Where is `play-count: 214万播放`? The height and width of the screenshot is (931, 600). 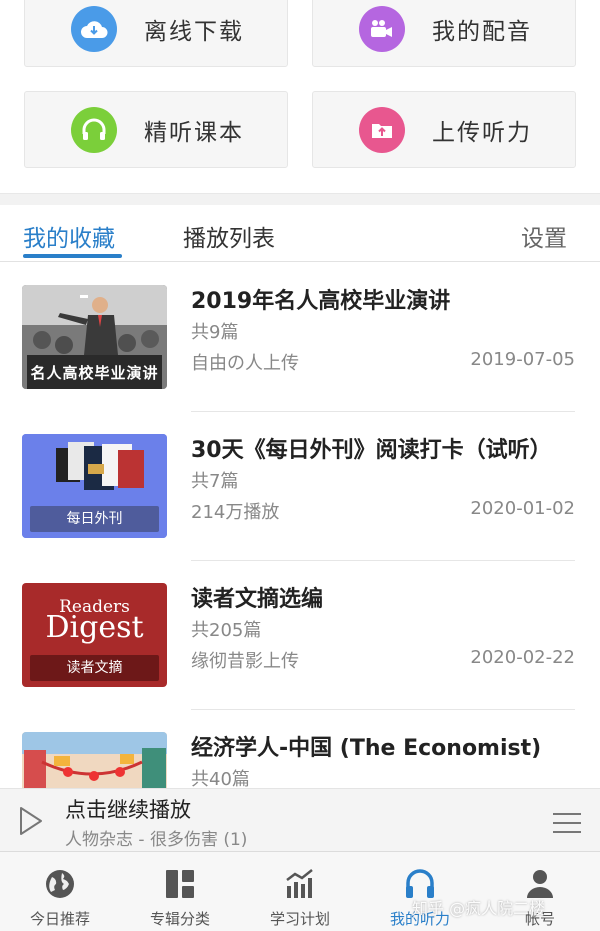
play-count: 214万播放 is located at coordinates (235, 512).